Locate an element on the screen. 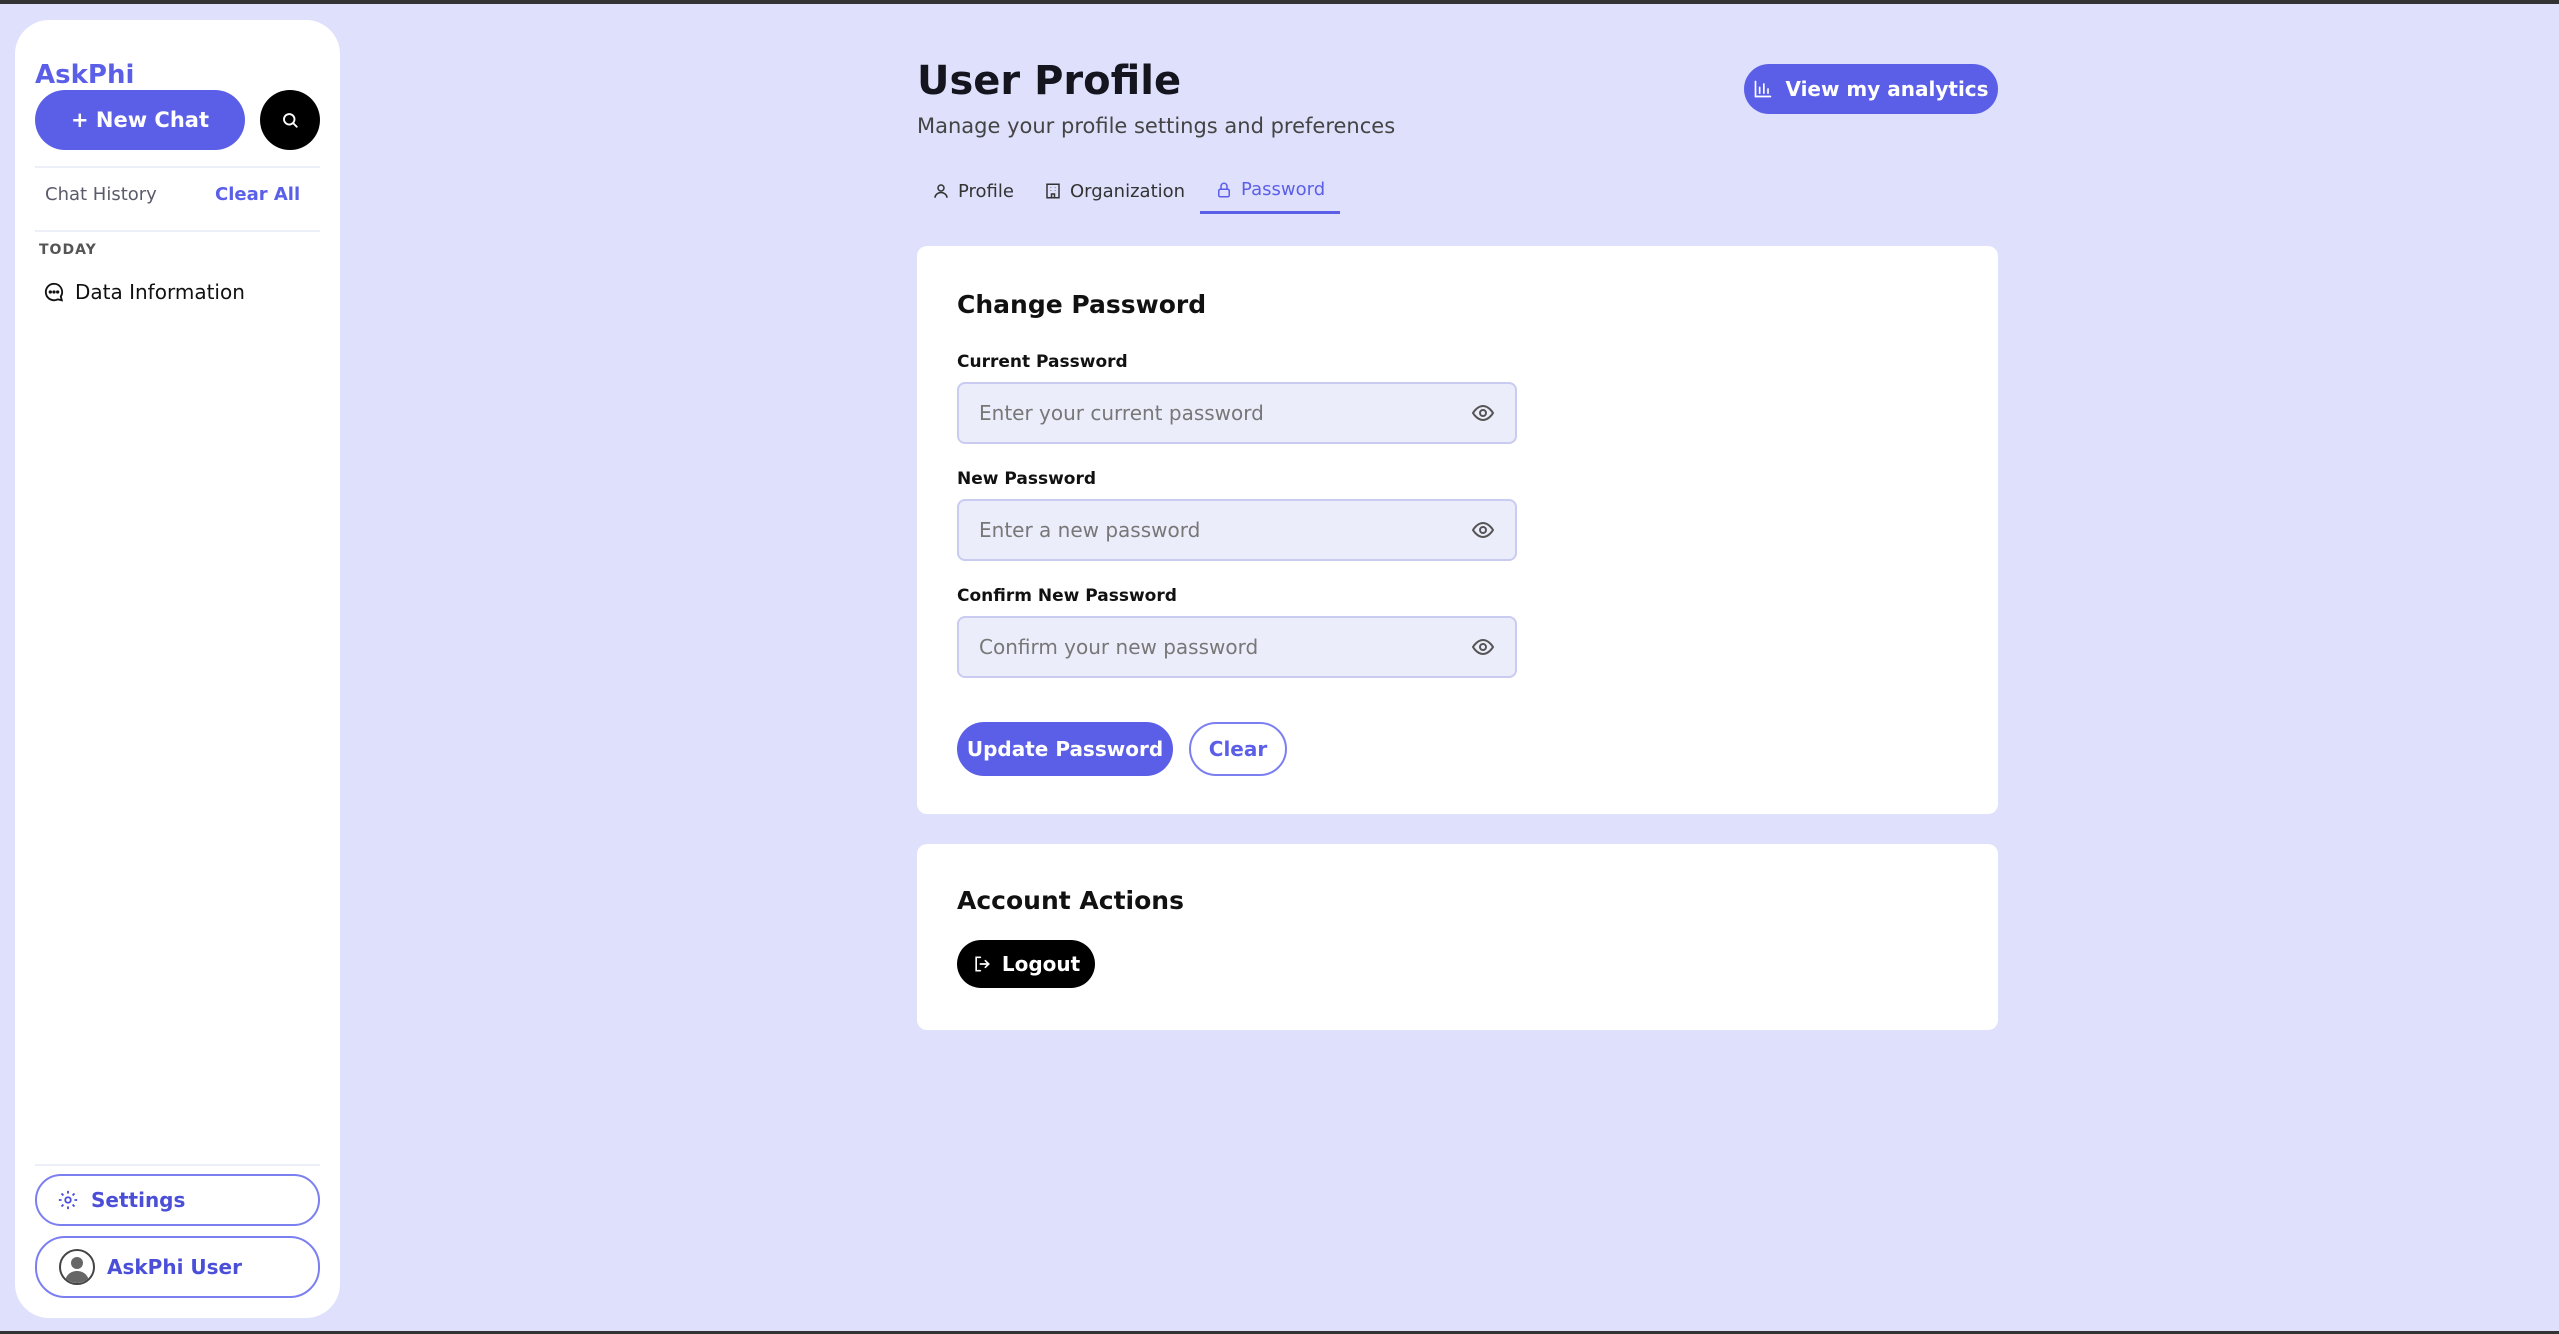  tab-organization: Organization is located at coordinates (1114, 191).